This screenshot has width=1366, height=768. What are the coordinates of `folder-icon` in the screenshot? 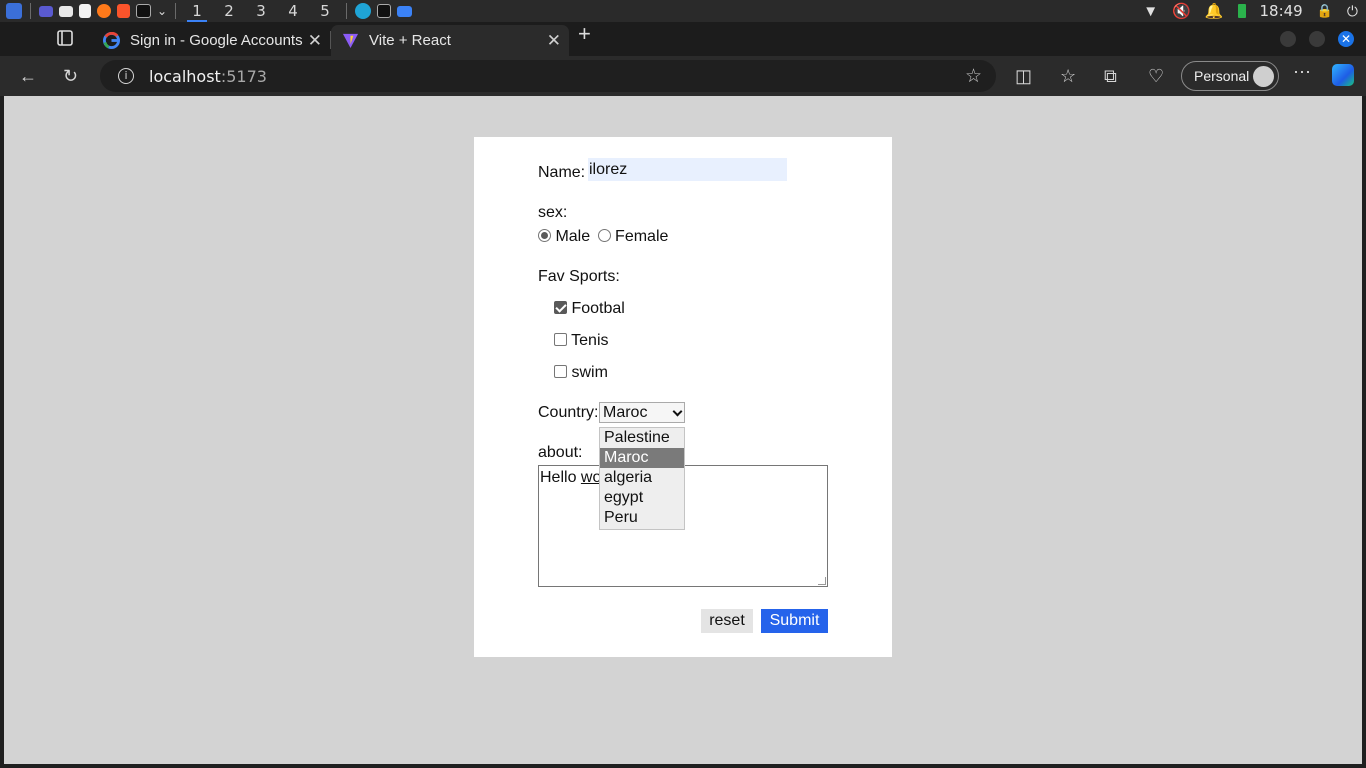 It's located at (405, 11).